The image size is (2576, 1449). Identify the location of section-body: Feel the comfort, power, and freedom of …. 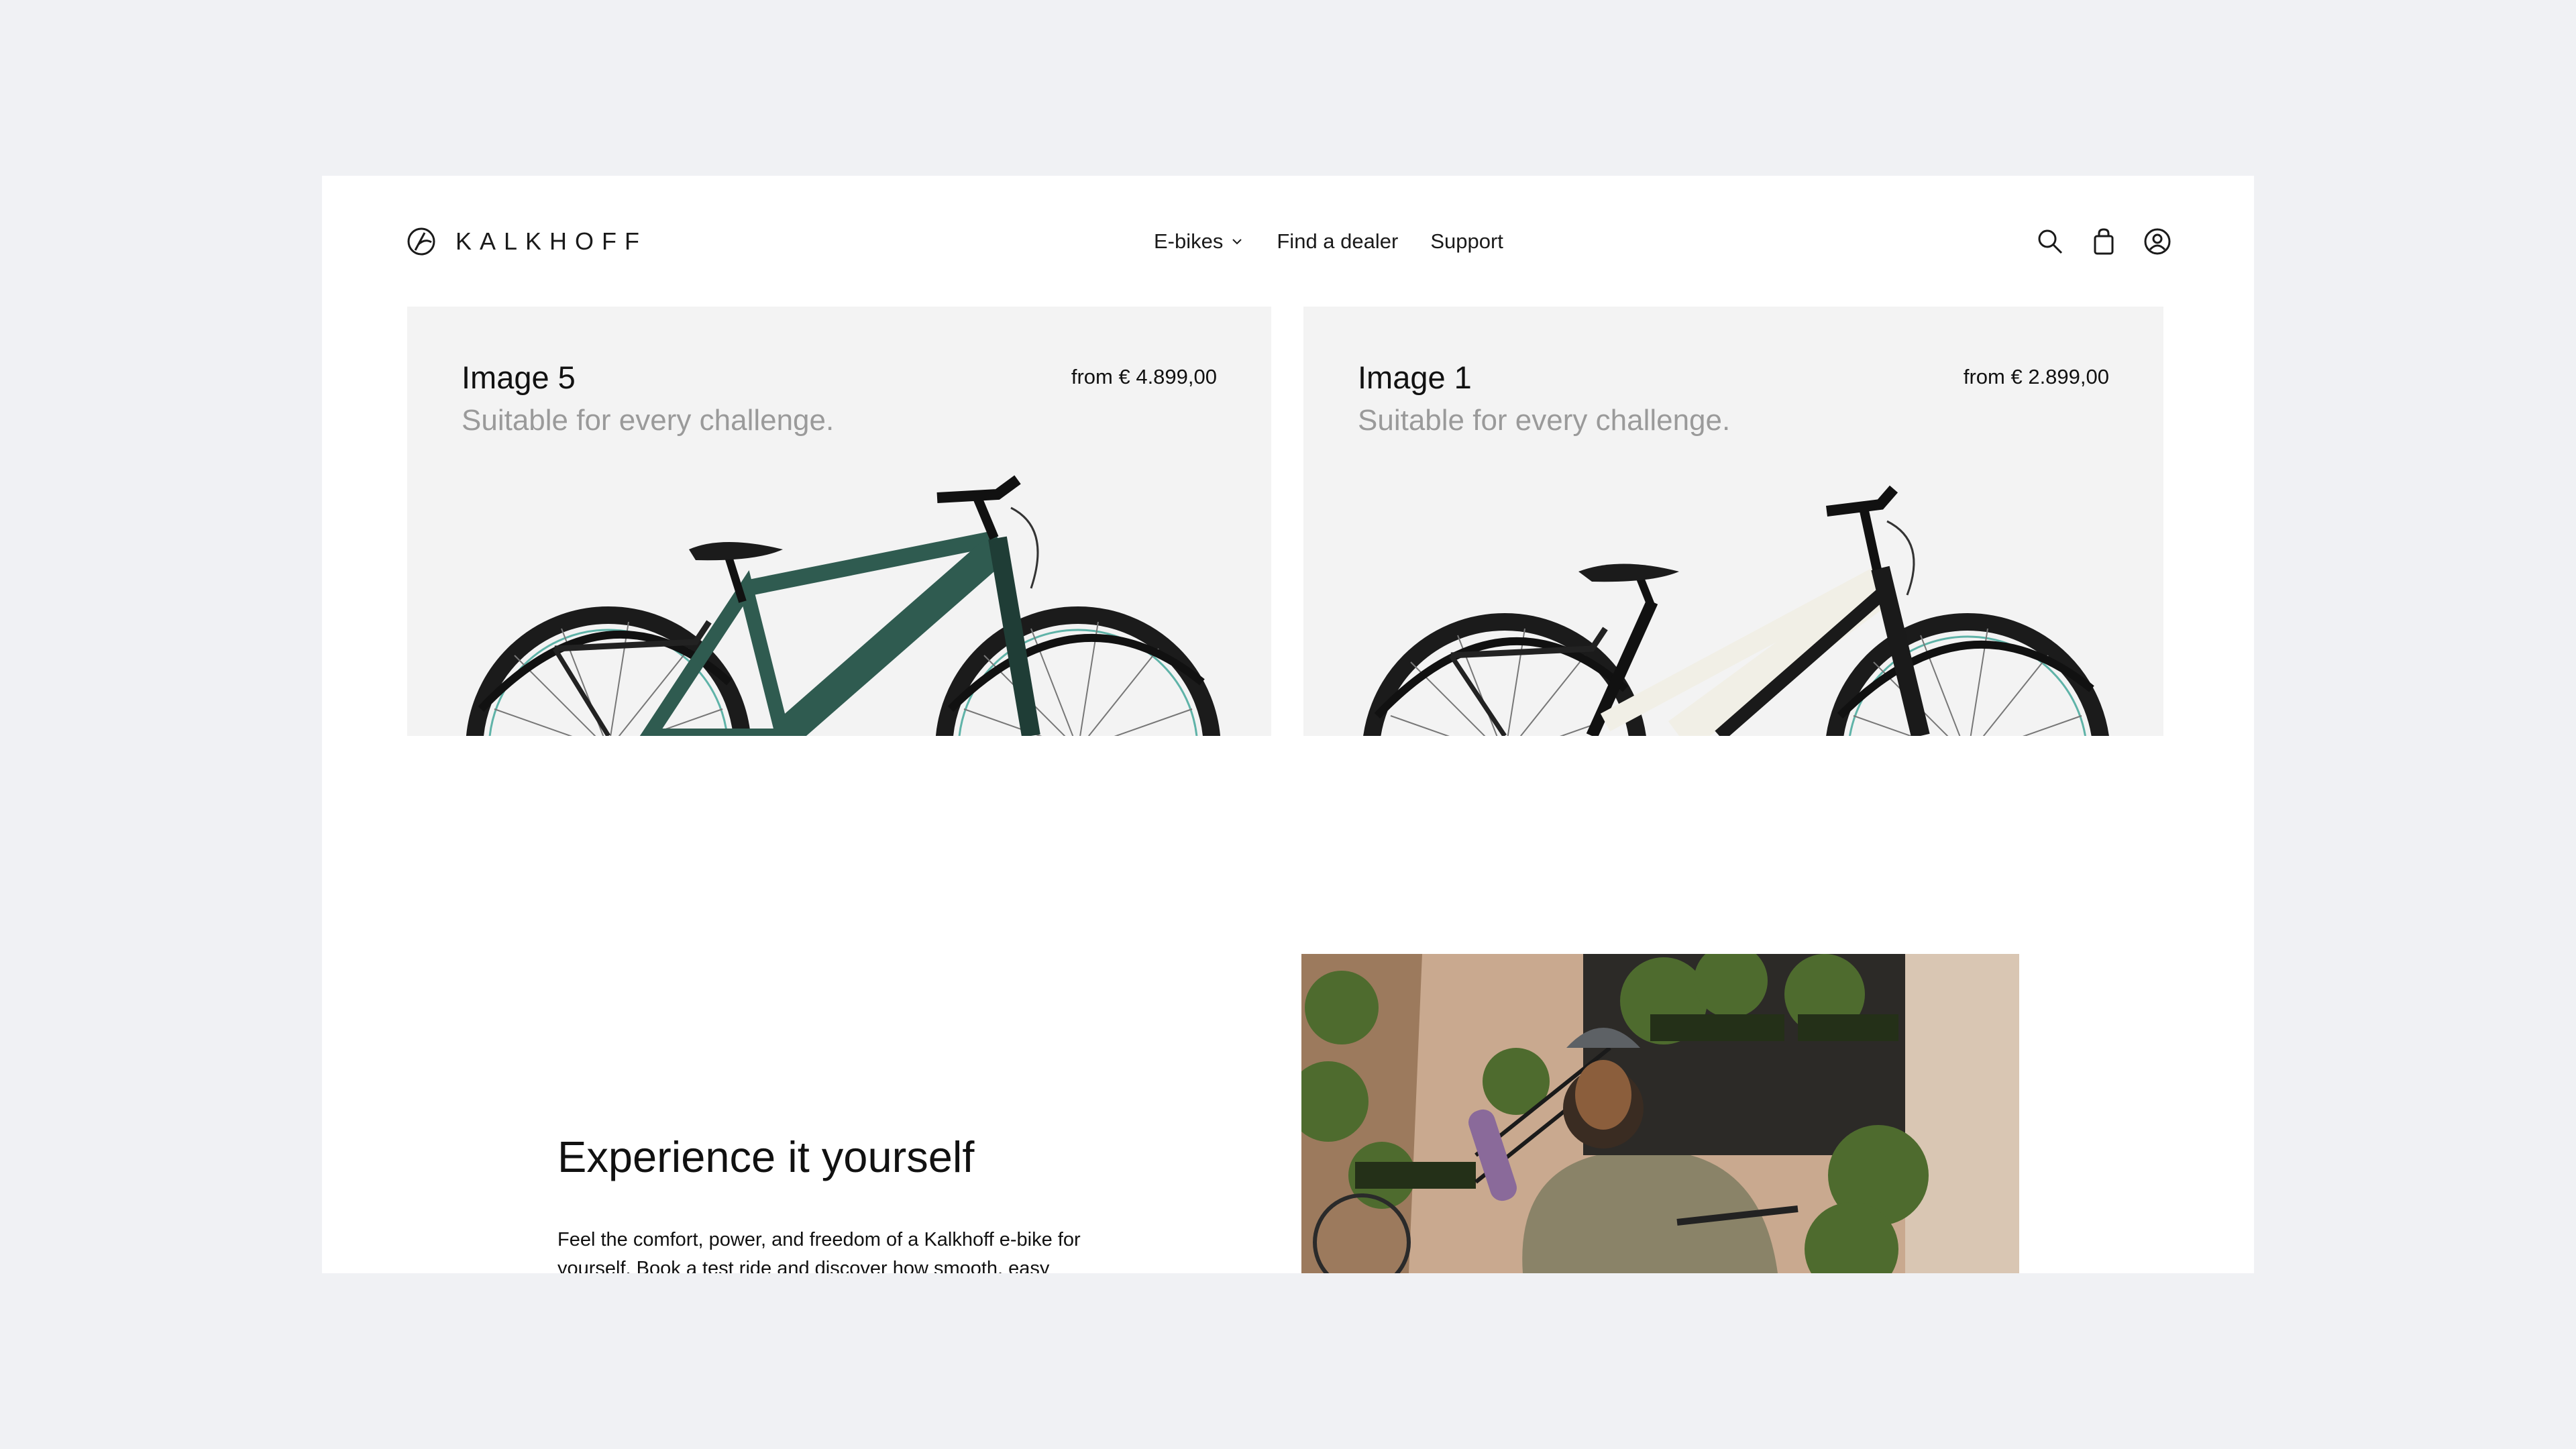
(819, 1251).